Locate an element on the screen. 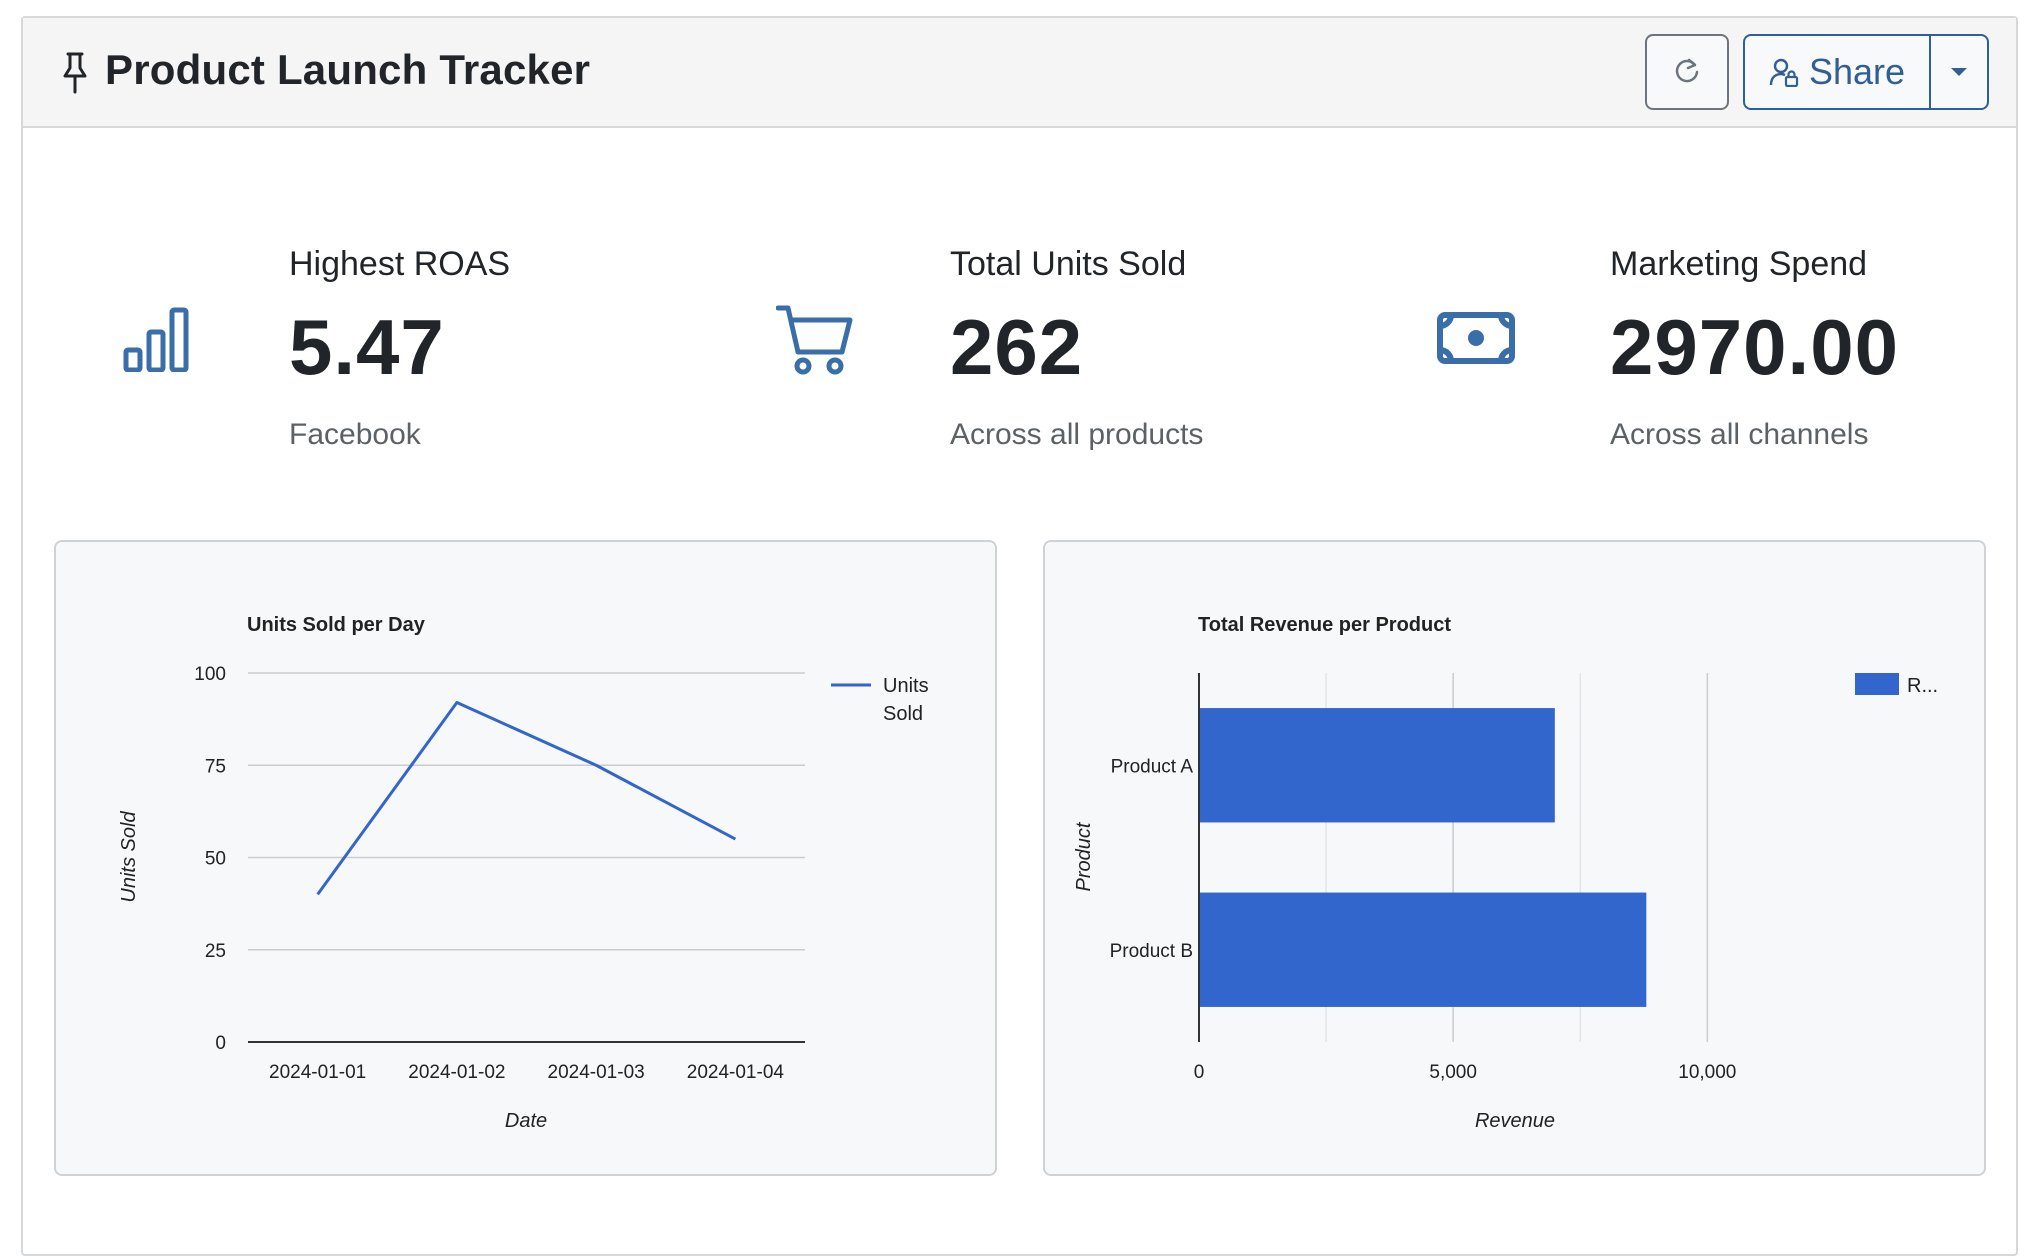 The height and width of the screenshot is (1256, 2034). stat-value: 2970.00 is located at coordinates (1754, 347).